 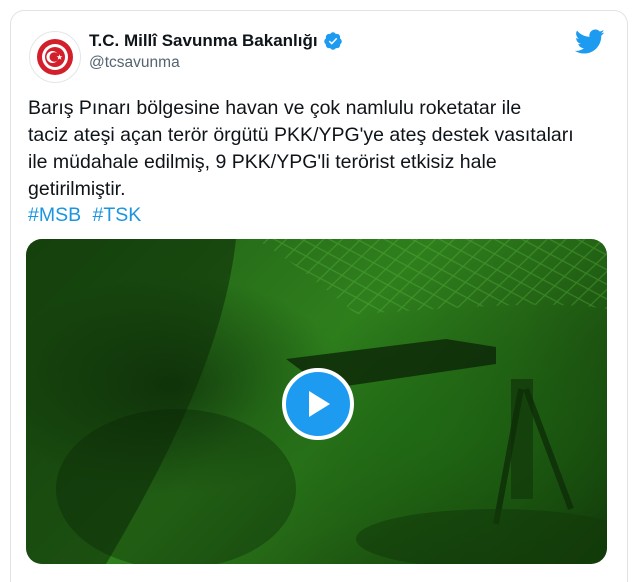 I want to click on hashtag-link-msb: #MSB, so click(x=54, y=215).